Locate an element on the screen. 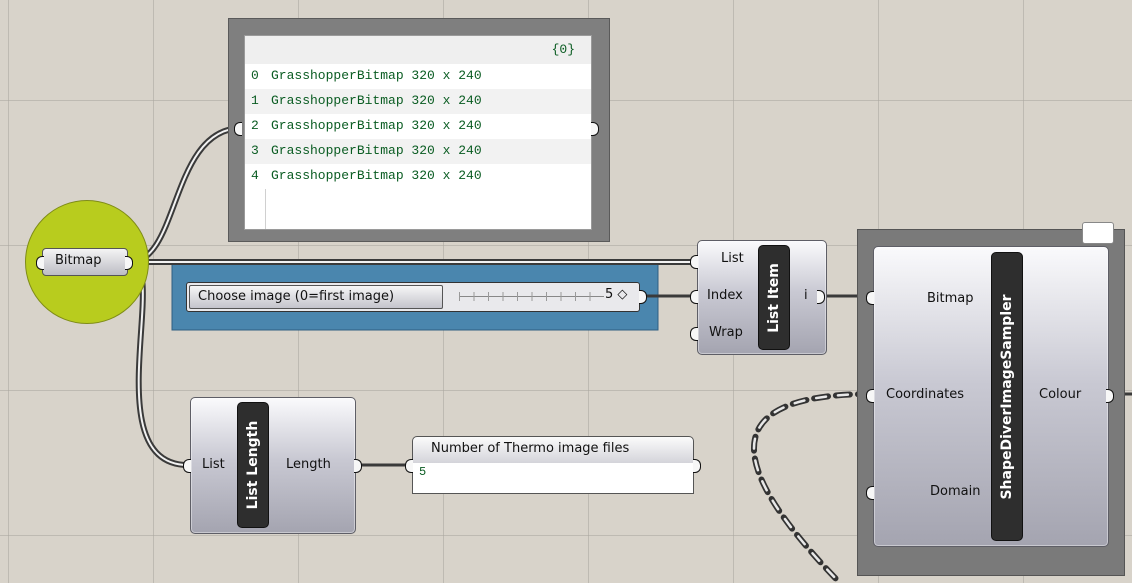 The height and width of the screenshot is (583, 1132). sampler-grip-bitmap is located at coordinates (870, 298).